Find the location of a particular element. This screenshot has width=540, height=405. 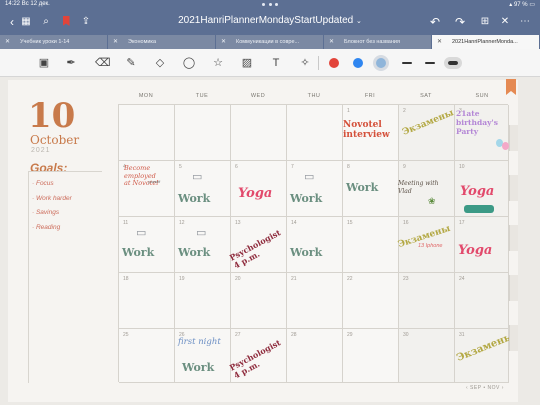

sticker-tool-icon: ☆ is located at coordinates (218, 63).